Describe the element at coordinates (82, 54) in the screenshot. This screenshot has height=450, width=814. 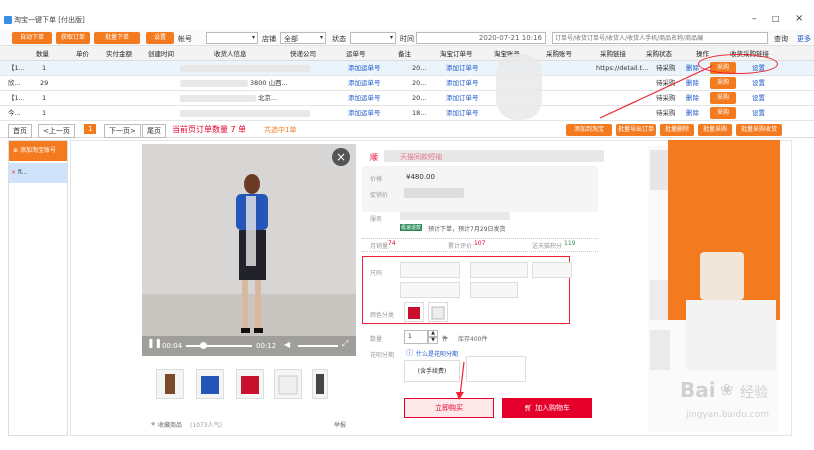
I see `col-unit-price: 单价` at that location.